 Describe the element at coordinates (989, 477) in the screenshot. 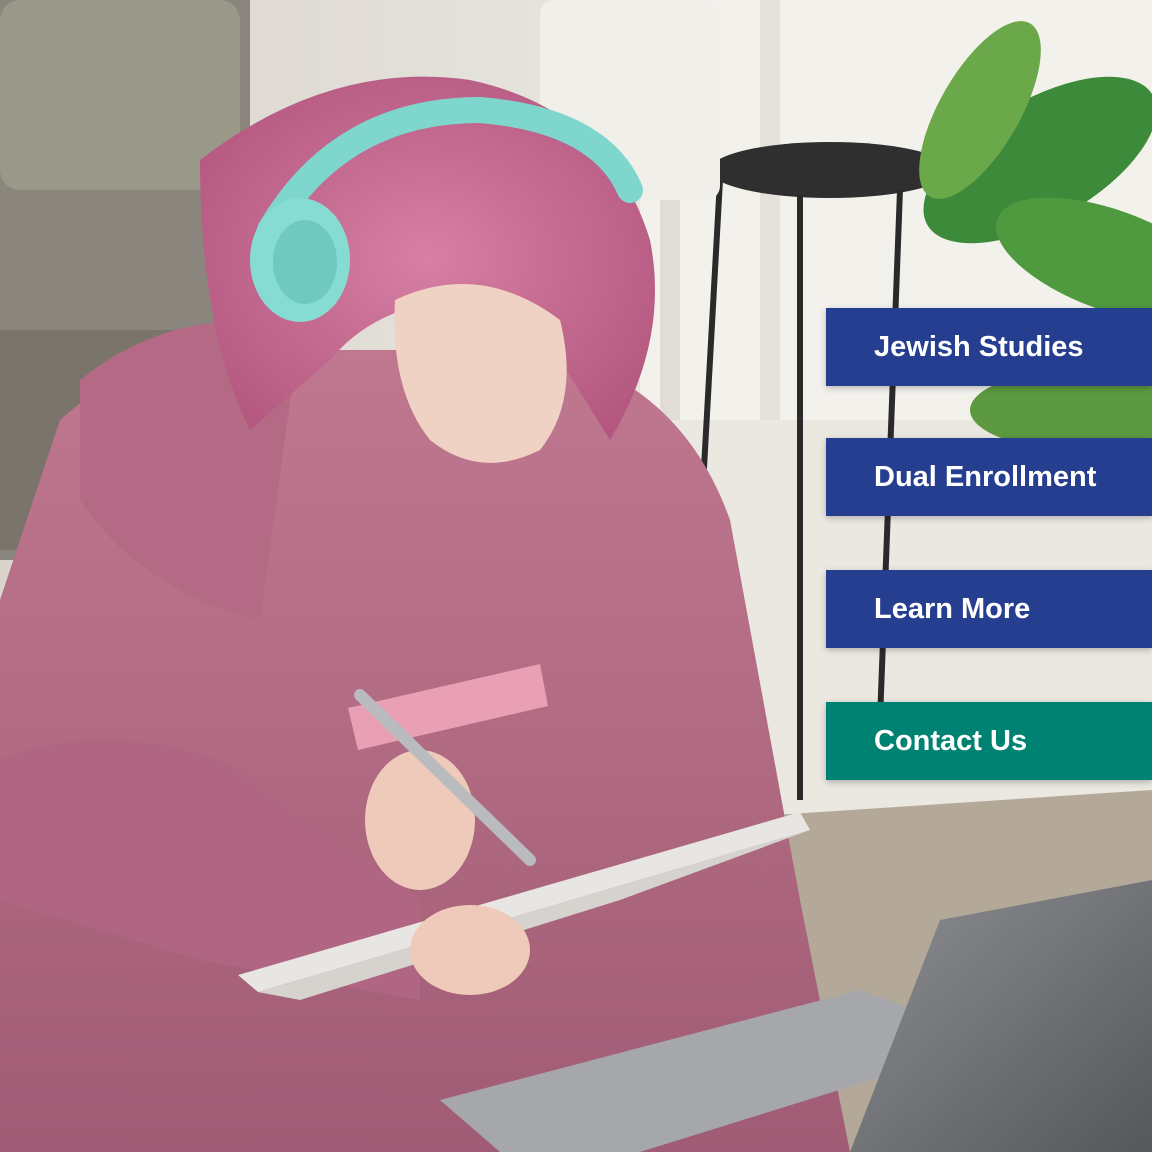

I see `dual-enrollment-button: Dual Enrollment` at that location.